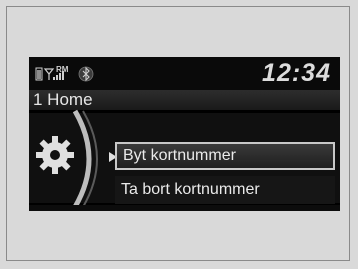 This screenshot has width=358, height=269. What do you see at coordinates (225, 156) in the screenshot?
I see `menu-item-byt-kortnummer: Byt kortnummer` at bounding box center [225, 156].